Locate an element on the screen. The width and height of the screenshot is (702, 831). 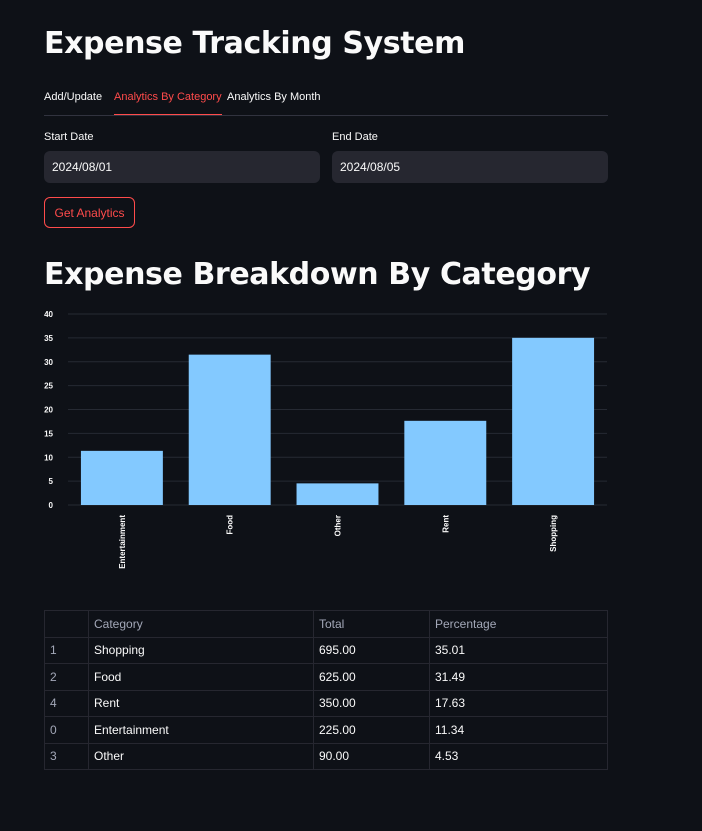
table-row: 1 Shopping 695.00 35.01 is located at coordinates (326, 650).